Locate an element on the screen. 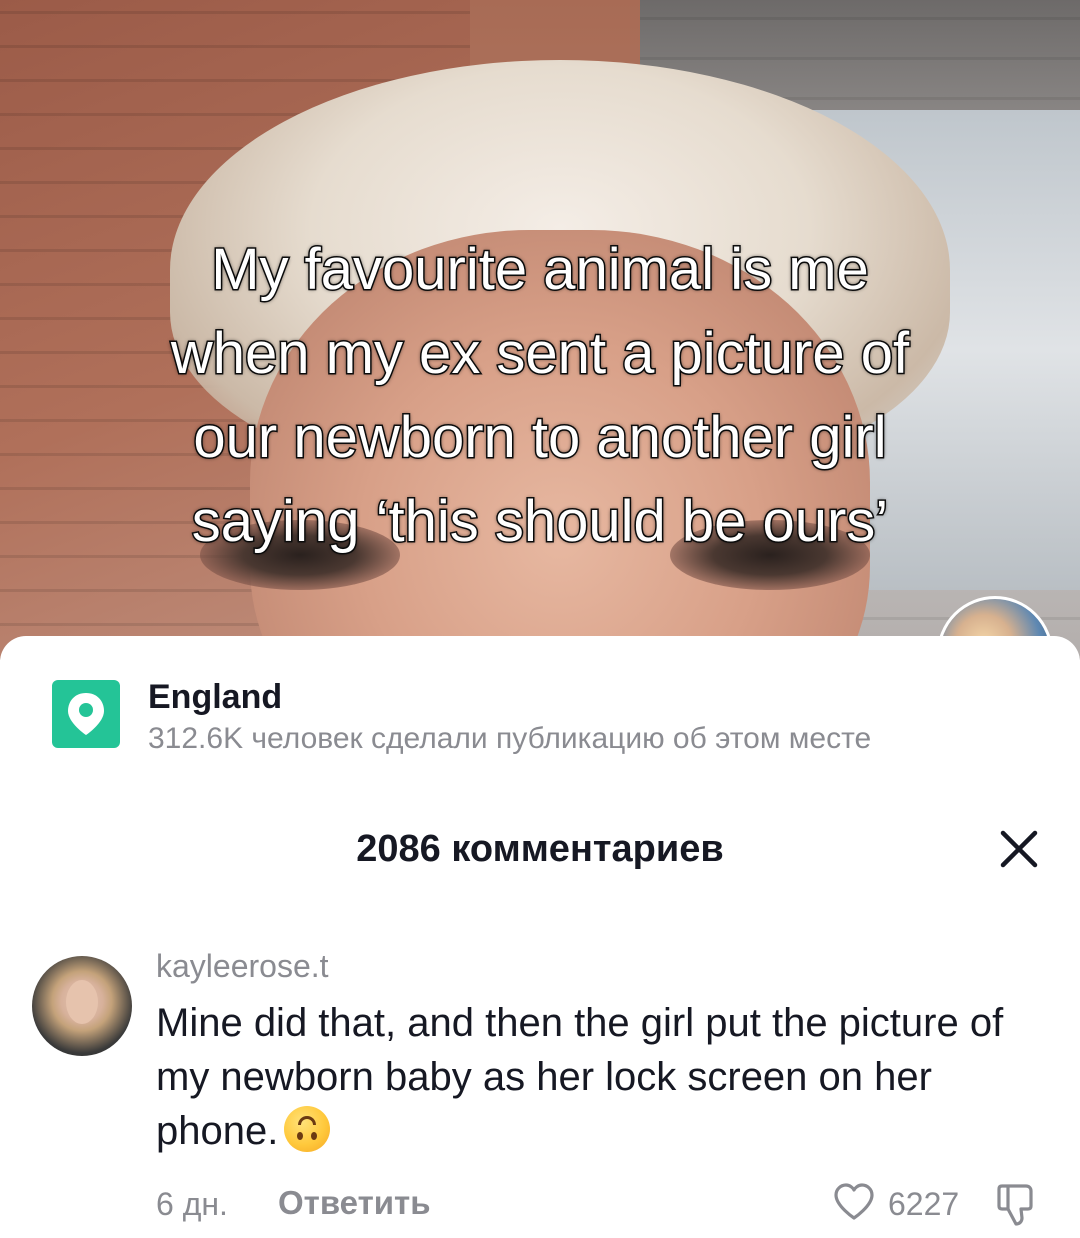 The image size is (1080, 1238). thumbs-down-icon is located at coordinates (1016, 1206).